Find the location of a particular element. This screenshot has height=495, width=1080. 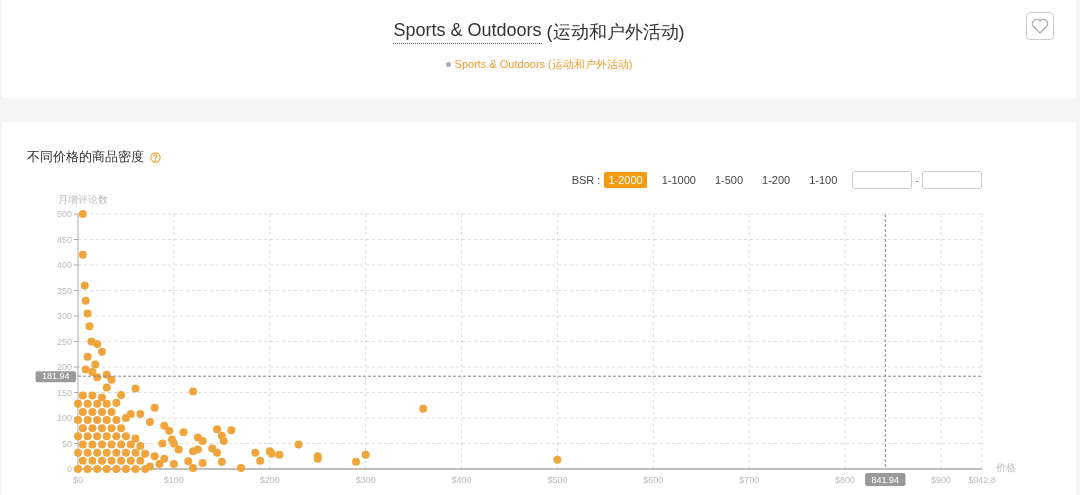

bsr-range-option: 1-1000 is located at coordinates (678, 180).